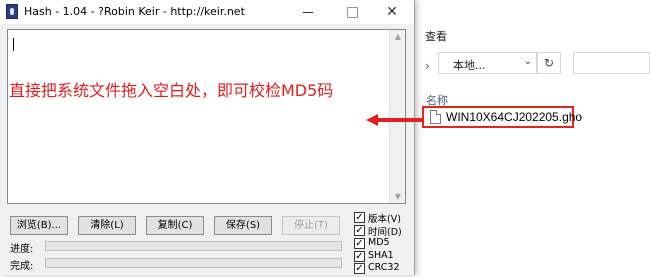 The width and height of the screenshot is (650, 277). What do you see at coordinates (12, 11) in the screenshot?
I see `app-icon` at bounding box center [12, 11].